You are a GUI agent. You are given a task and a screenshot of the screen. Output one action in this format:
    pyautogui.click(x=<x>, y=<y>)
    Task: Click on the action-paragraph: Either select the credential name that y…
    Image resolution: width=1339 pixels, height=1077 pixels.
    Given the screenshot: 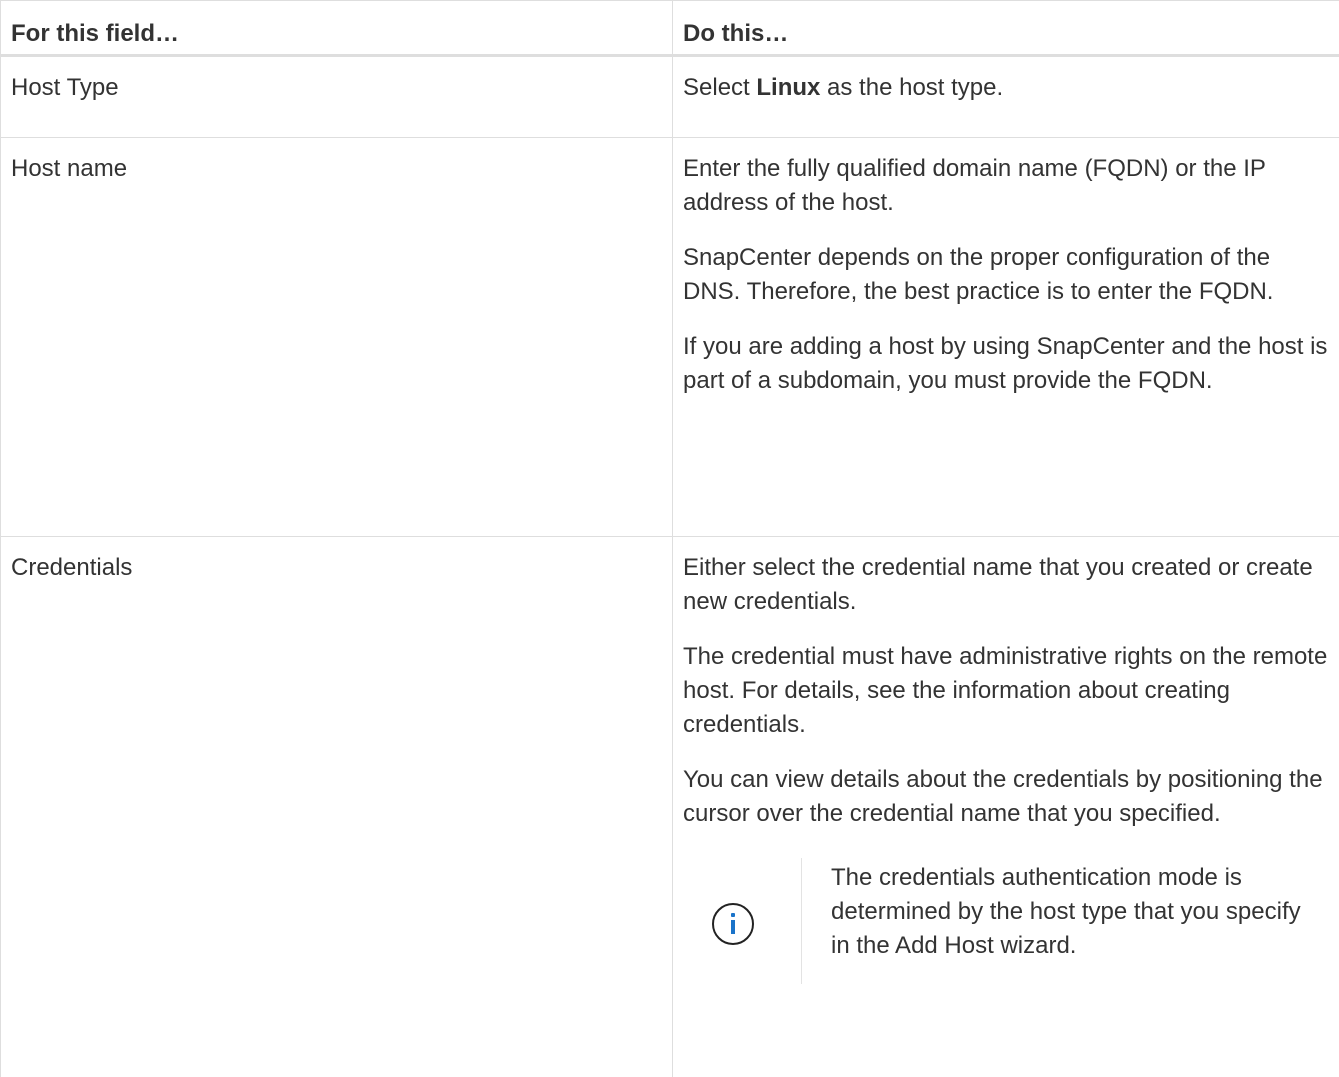 What is the action you would take?
    pyautogui.click(x=1006, y=585)
    